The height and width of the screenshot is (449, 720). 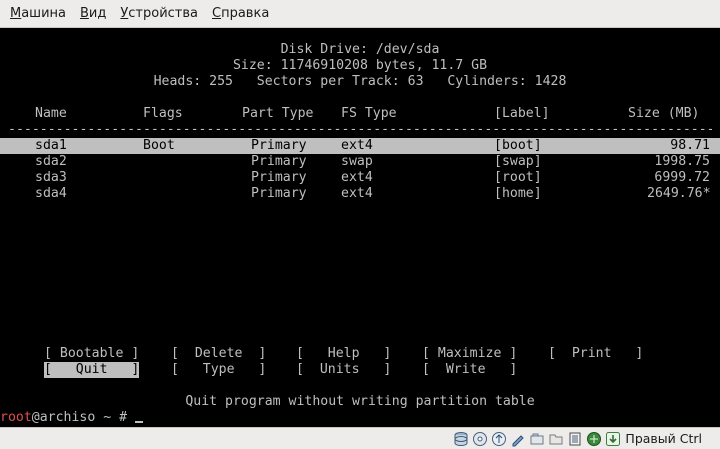 I want to click on help-button: [ Help ], so click(x=343, y=354).